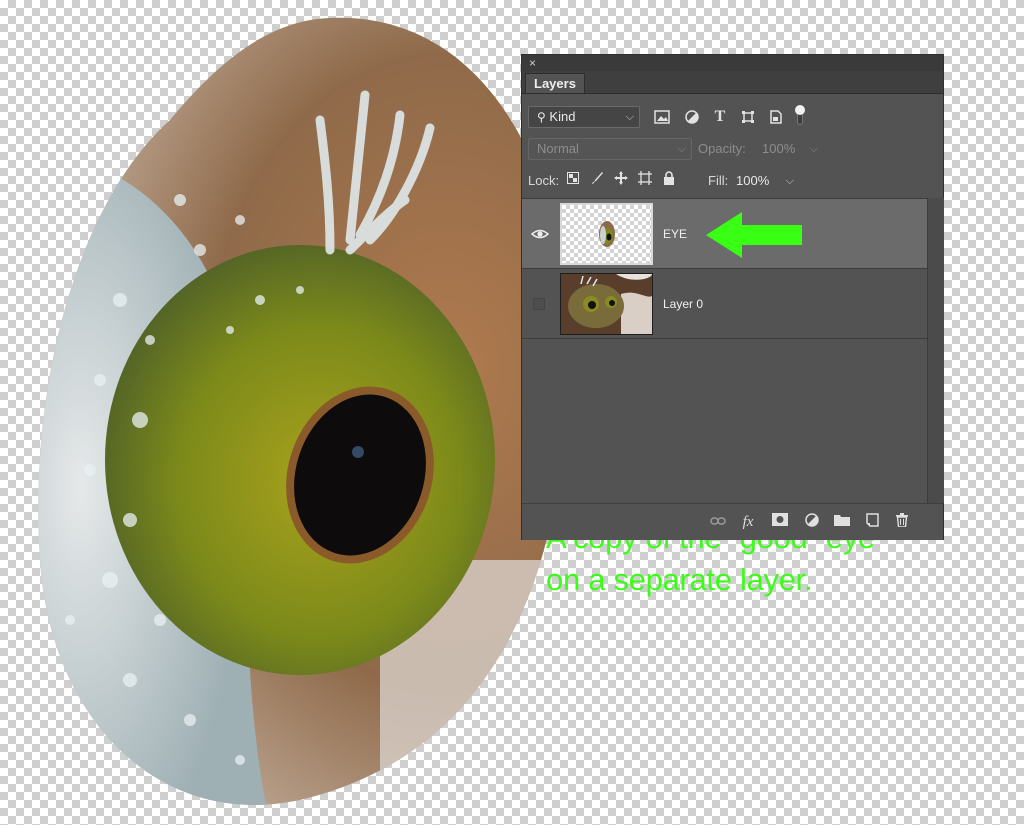 The width and height of the screenshot is (1024, 825). Describe the element at coordinates (645, 180) in the screenshot. I see `lock-artboard-icon` at that location.